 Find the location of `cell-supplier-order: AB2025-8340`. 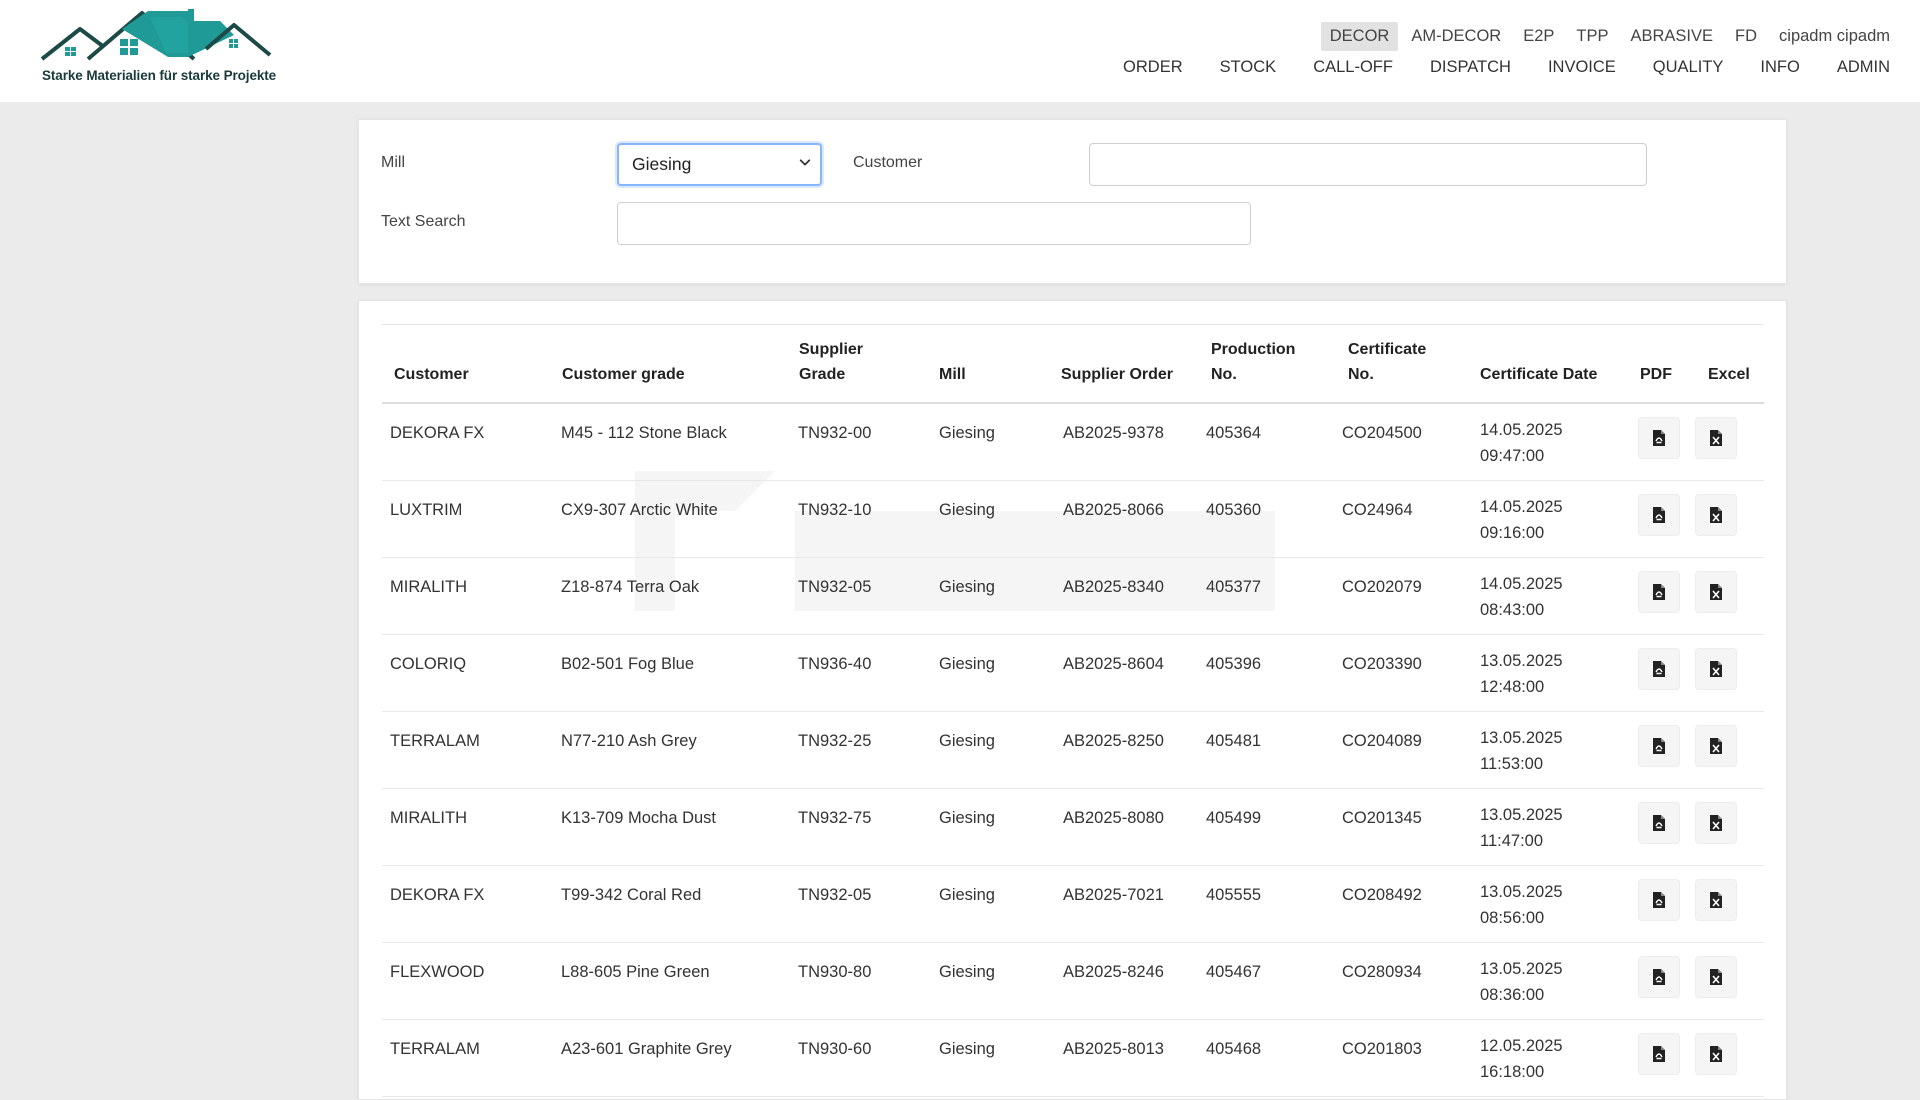

cell-supplier-order: AB2025-8340 is located at coordinates (1113, 587).